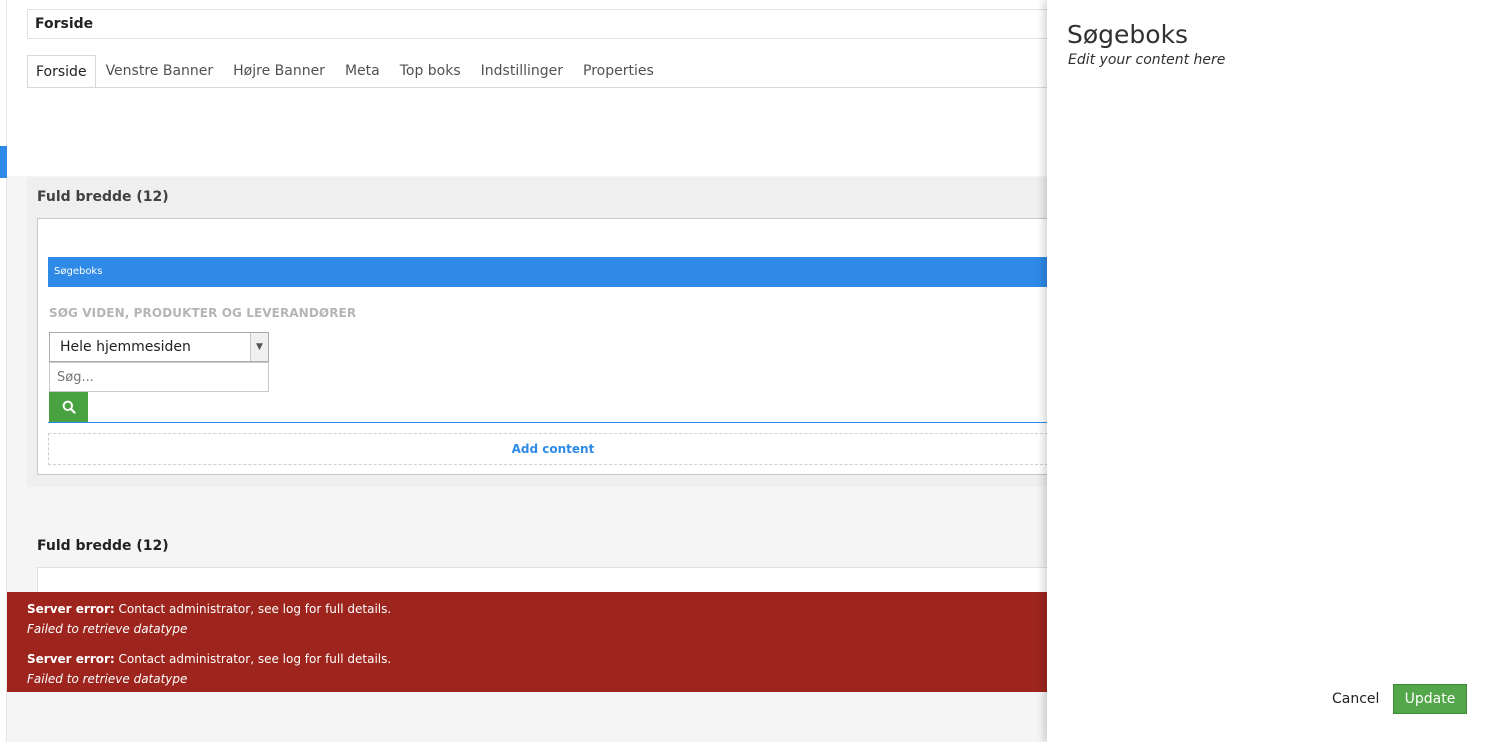 This screenshot has width=1485, height=742. What do you see at coordinates (527, 132) in the screenshot?
I see `content-area-top` at bounding box center [527, 132].